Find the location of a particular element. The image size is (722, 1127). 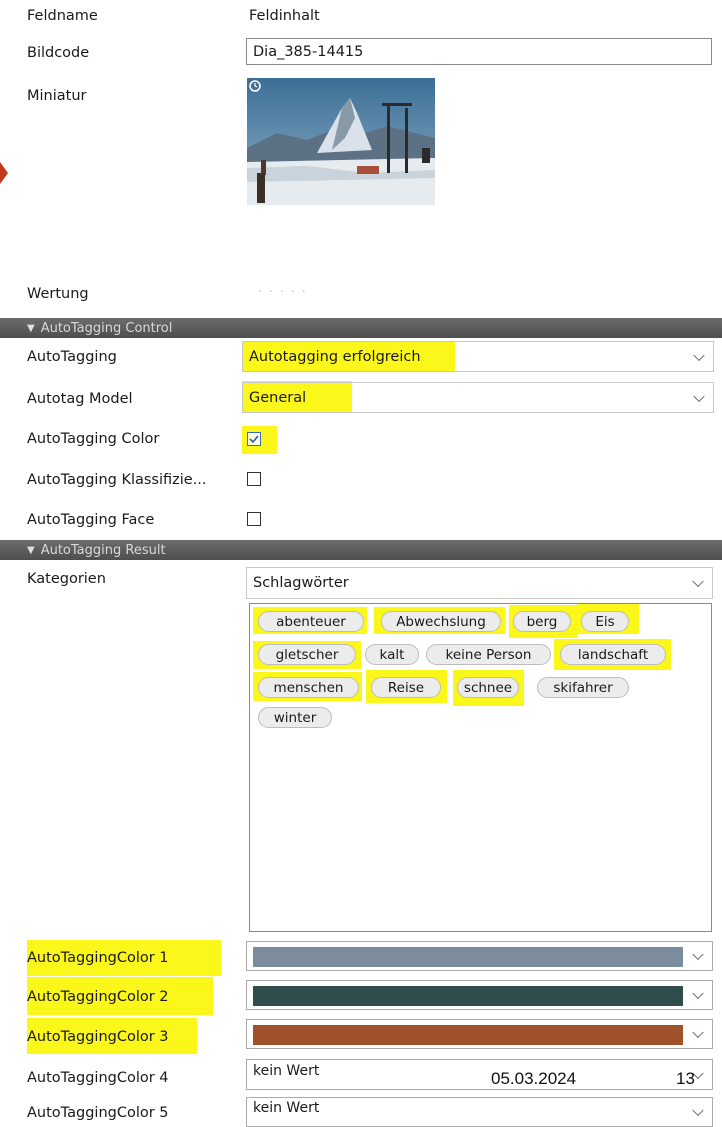

tag-chip: schnee is located at coordinates (488, 687).